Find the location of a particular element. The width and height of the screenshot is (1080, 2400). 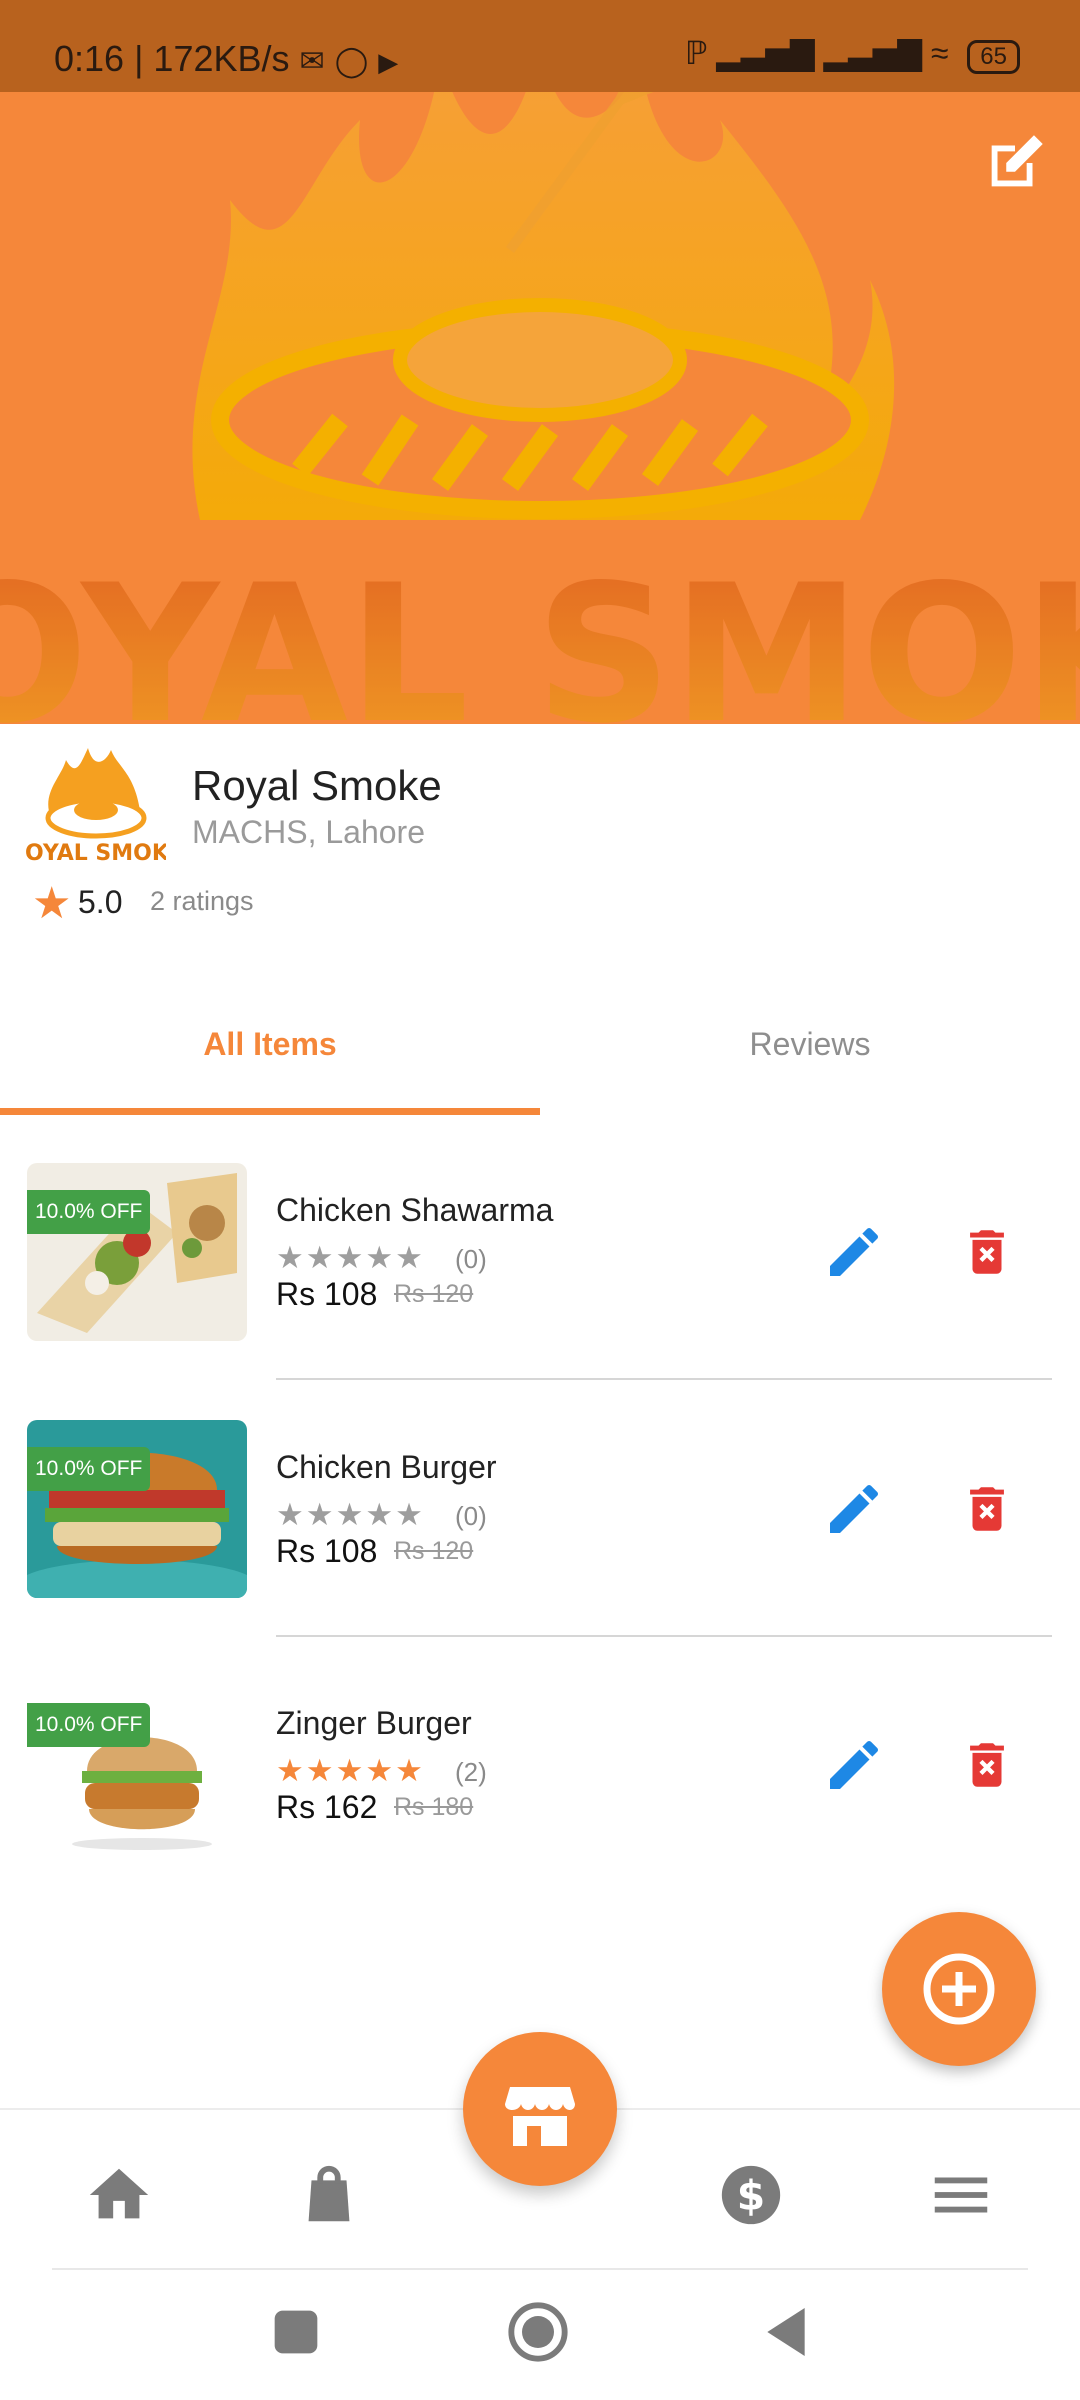

star-icon: ★ is located at coordinates (52, 903).